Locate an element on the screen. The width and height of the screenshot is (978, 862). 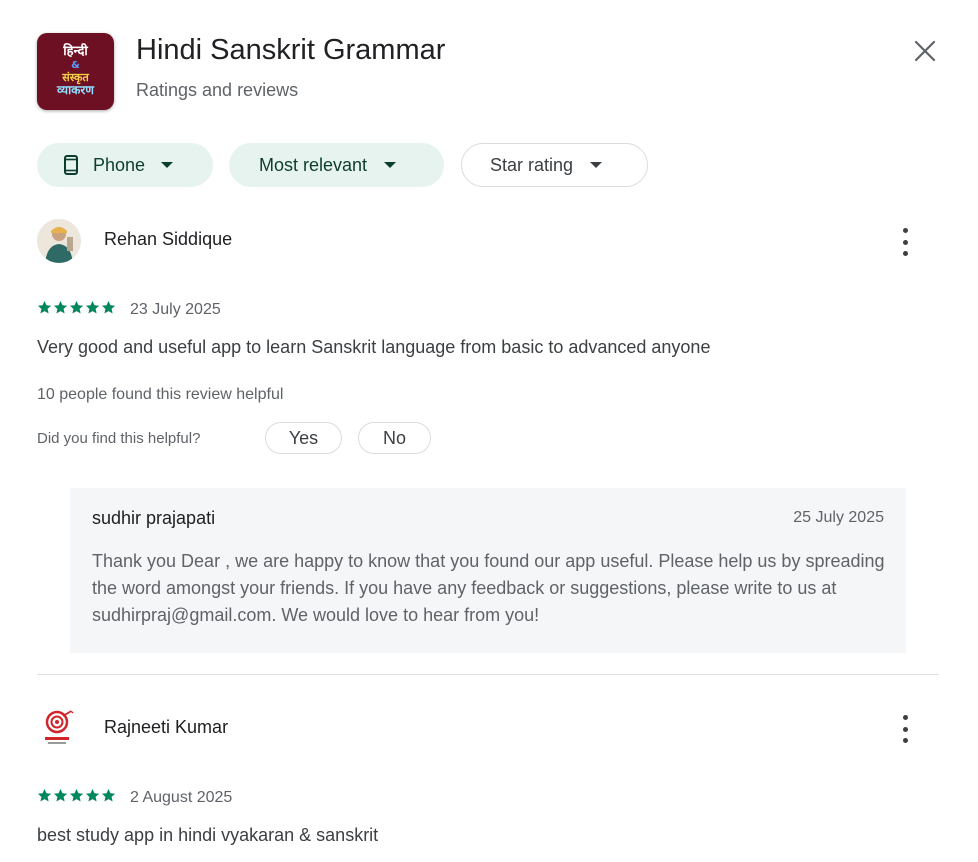
app-icon-line: व्याकरण is located at coordinates (75, 90).